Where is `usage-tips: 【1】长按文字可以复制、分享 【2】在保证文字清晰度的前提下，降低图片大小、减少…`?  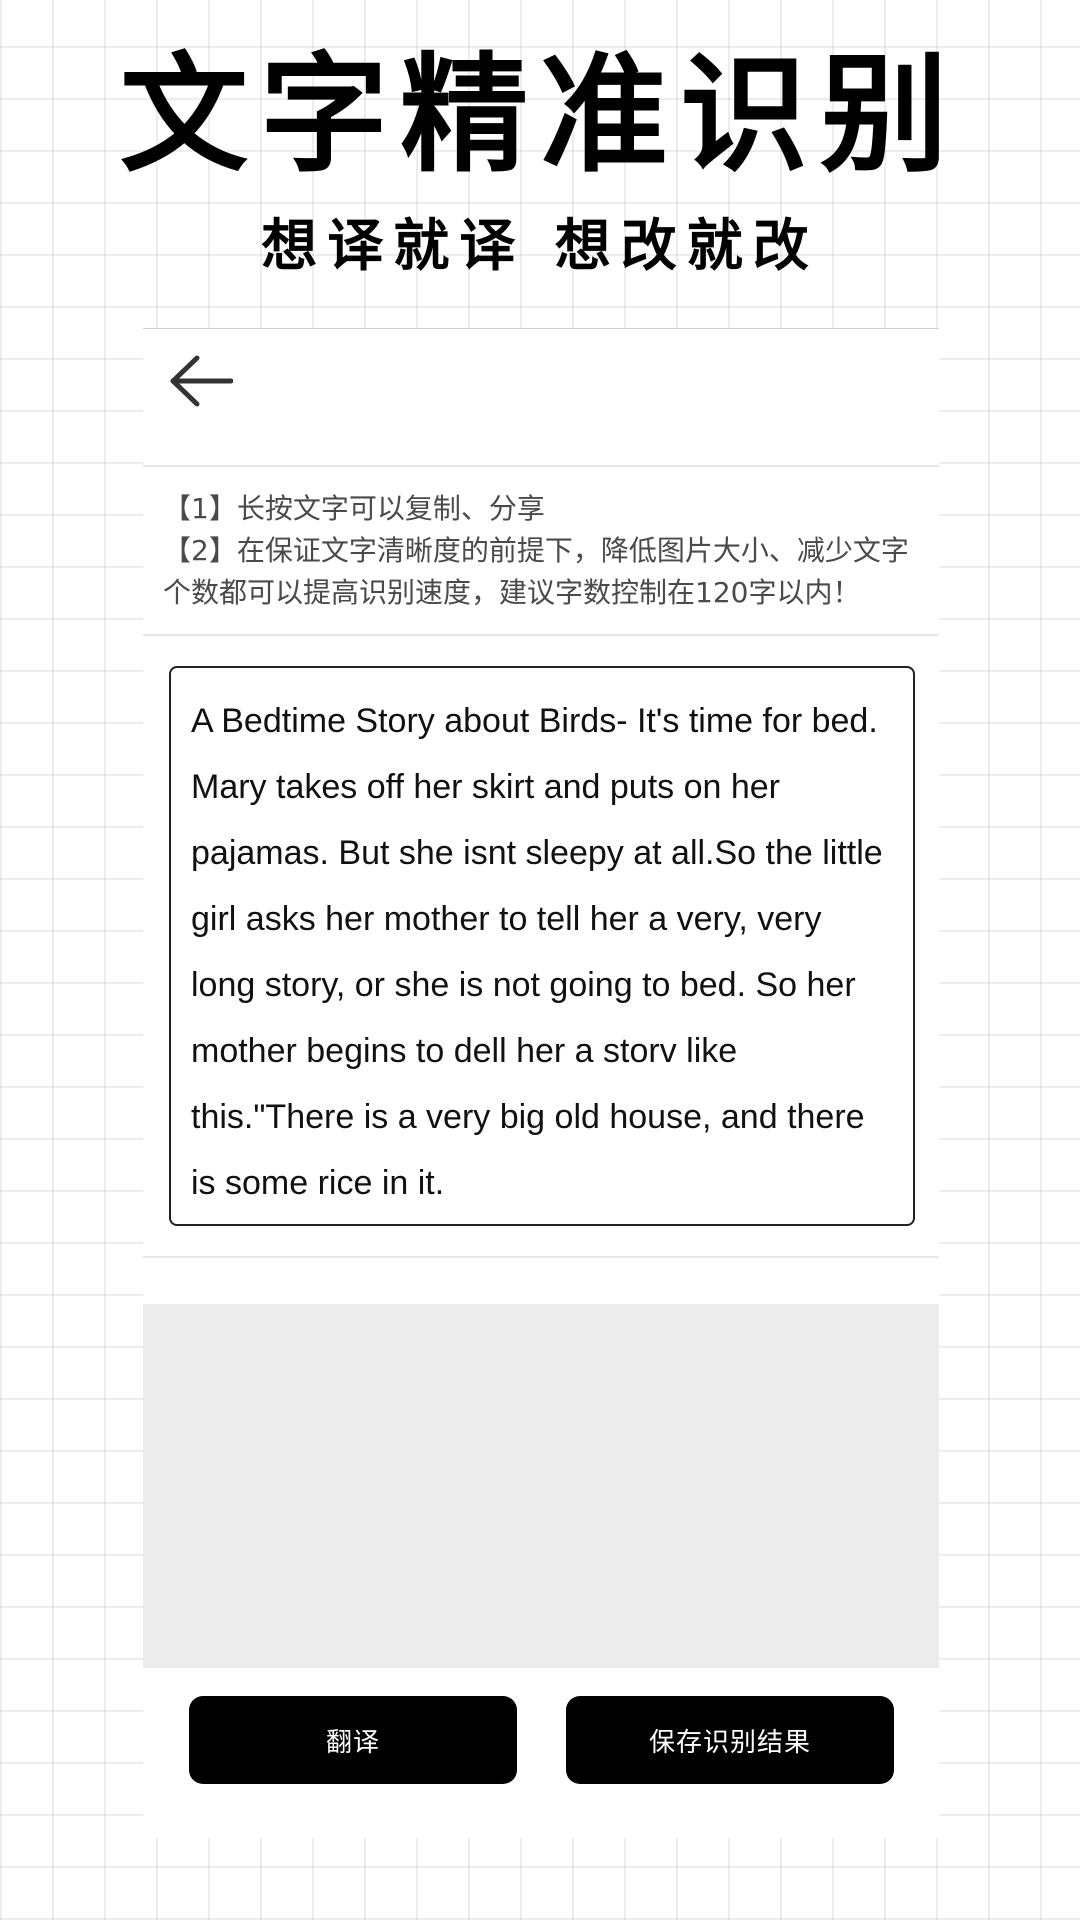 usage-tips: 【1】长按文字可以复制、分享 【2】在保证文字清晰度的前提下，降低图片大小、减少… is located at coordinates (541, 556).